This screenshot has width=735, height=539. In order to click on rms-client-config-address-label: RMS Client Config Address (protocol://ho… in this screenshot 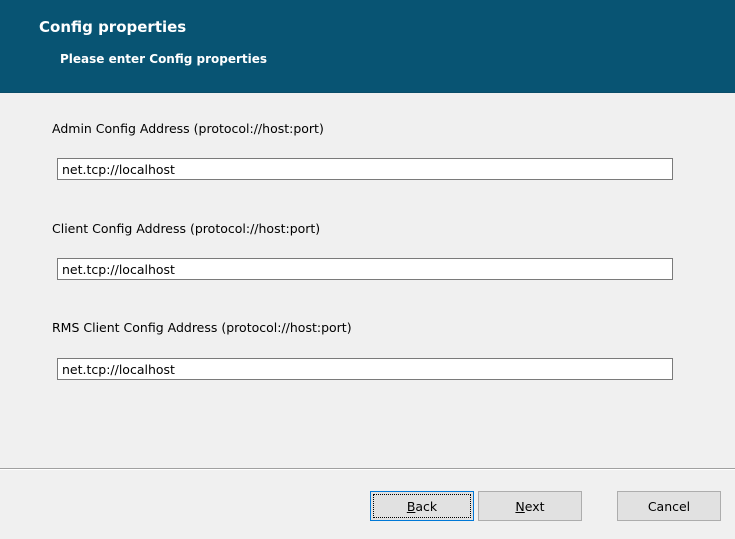, I will do `click(202, 327)`.